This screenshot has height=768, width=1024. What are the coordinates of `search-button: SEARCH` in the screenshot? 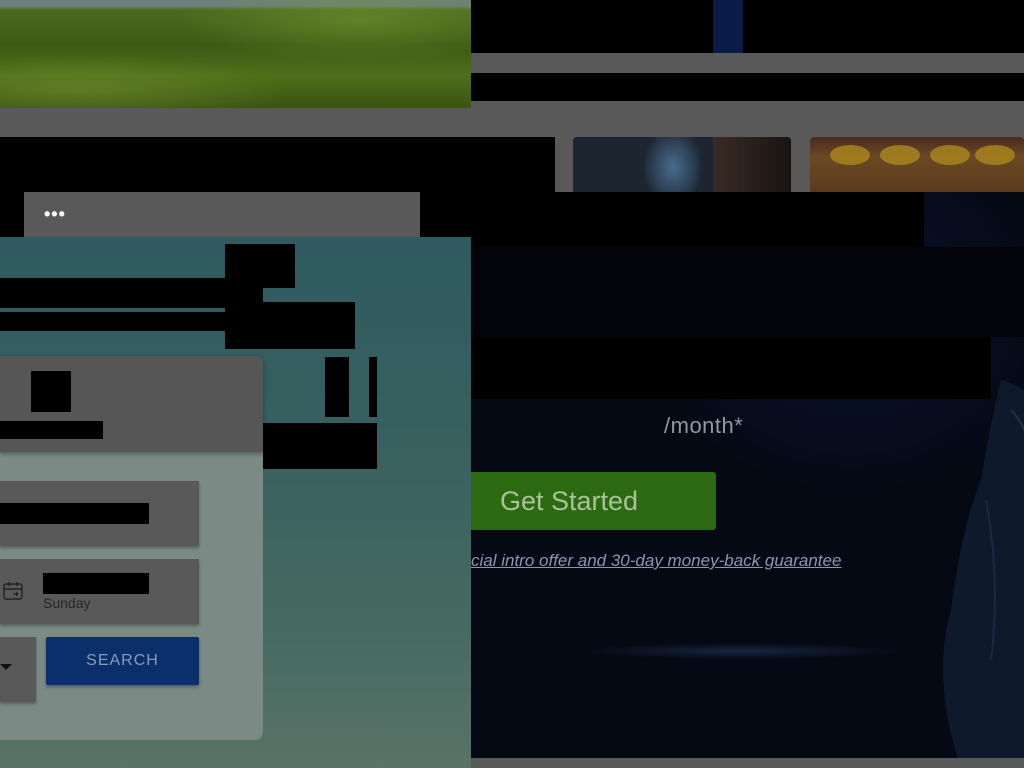 It's located at (122, 661).